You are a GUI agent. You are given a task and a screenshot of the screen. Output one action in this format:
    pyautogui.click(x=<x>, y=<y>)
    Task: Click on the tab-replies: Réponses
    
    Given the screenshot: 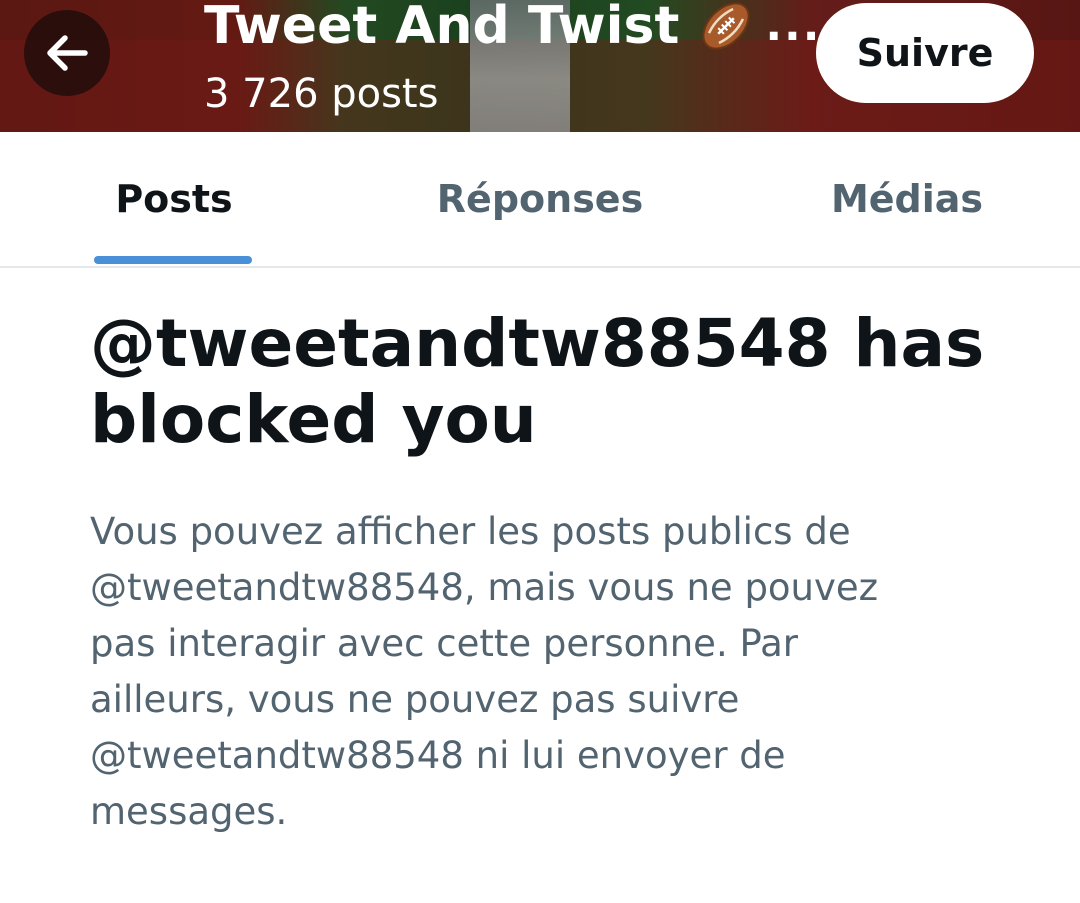 What is the action you would take?
    pyautogui.click(x=540, y=199)
    